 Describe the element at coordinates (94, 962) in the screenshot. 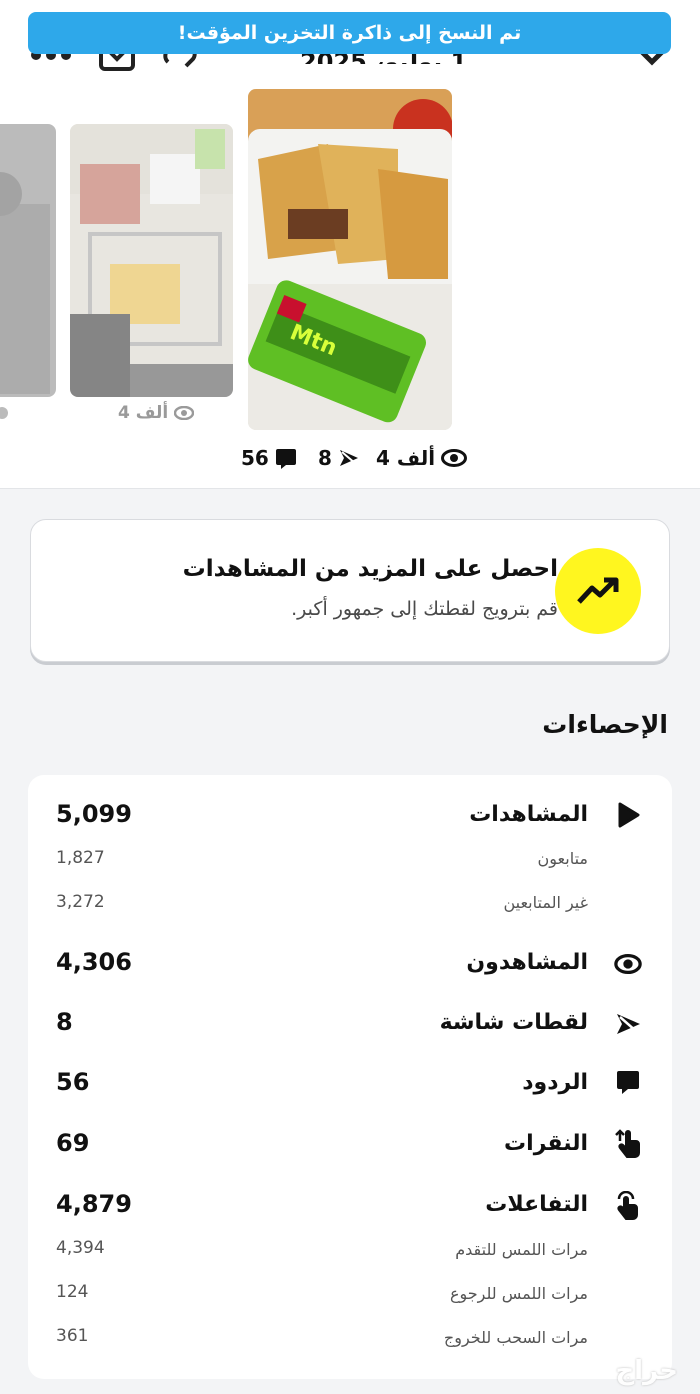

I see `stat-viewers-value: 4,306` at that location.